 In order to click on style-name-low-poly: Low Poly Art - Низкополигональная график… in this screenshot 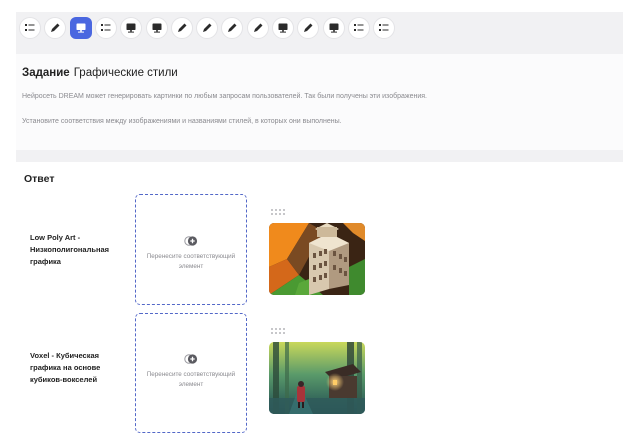, I will do `click(70, 249)`.